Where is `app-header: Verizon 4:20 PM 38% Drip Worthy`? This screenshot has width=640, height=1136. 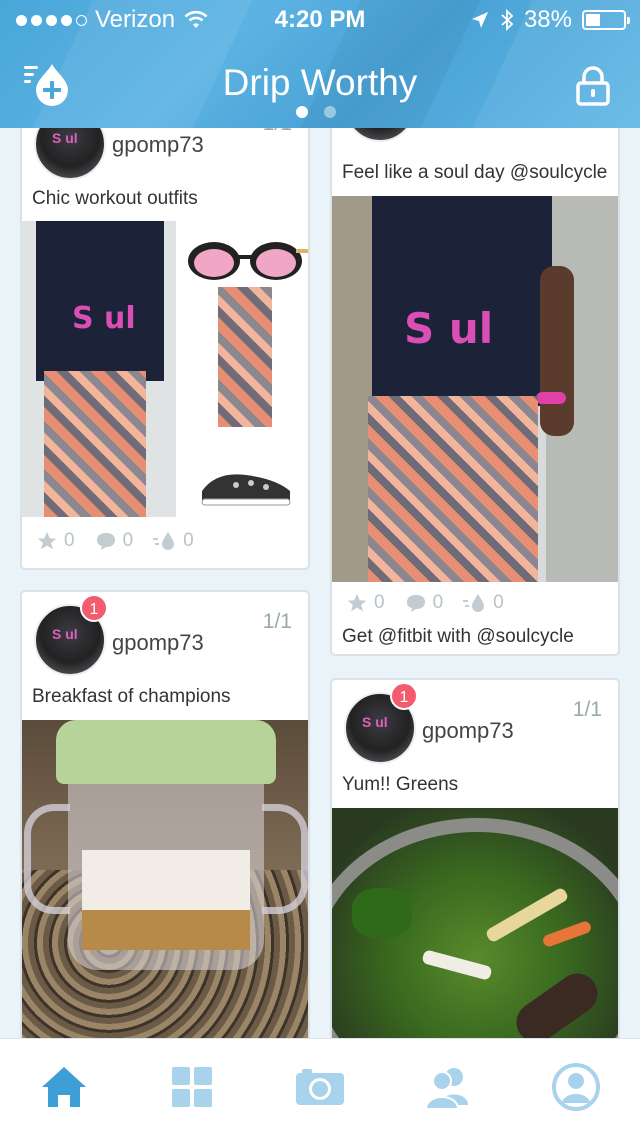
app-header: Verizon 4:20 PM 38% Drip Worthy is located at coordinates (320, 64).